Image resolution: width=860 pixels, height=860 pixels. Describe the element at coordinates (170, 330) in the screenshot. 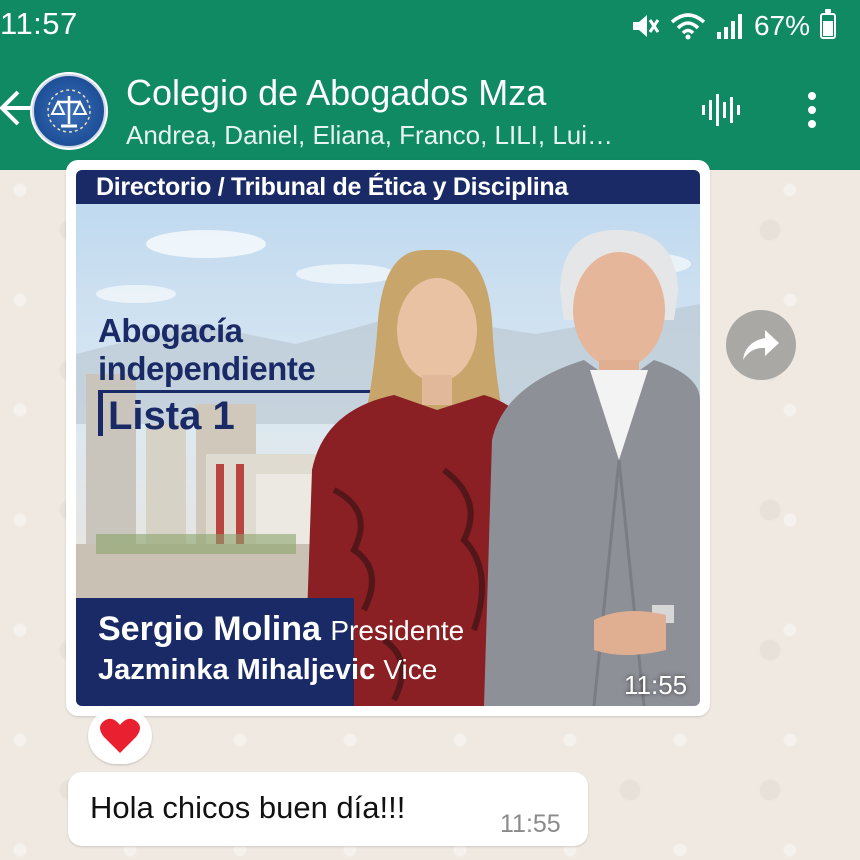

I see `poster-slogan-line1: Abogacía` at that location.